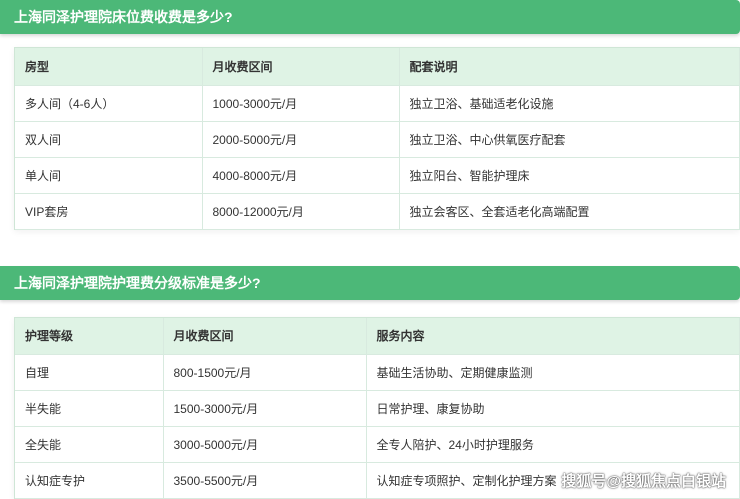  Describe the element at coordinates (553, 444) in the screenshot. I see `service-content-cell: 全专人陪护、24小时护理服务` at that location.